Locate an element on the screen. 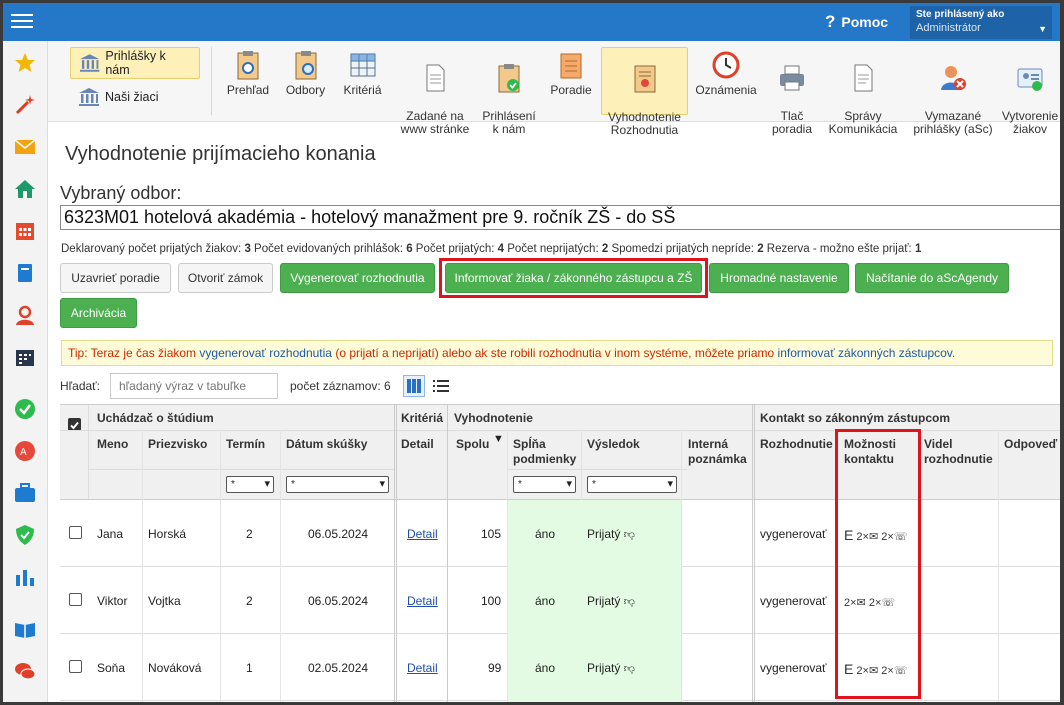 The height and width of the screenshot is (705, 1064). shield-icon is located at coordinates (25, 535).